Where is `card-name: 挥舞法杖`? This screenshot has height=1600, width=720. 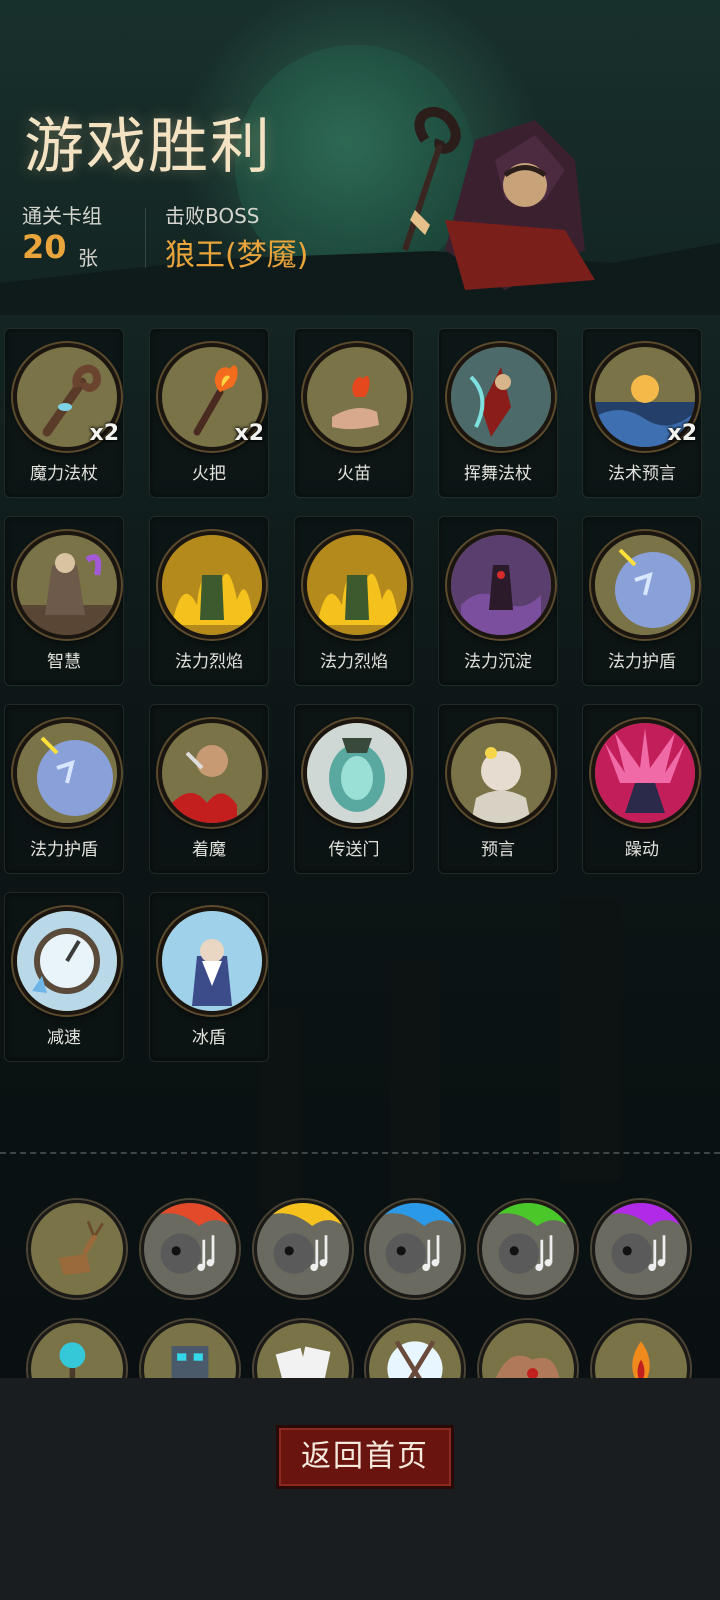 card-name: 挥舞法杖 is located at coordinates (498, 474).